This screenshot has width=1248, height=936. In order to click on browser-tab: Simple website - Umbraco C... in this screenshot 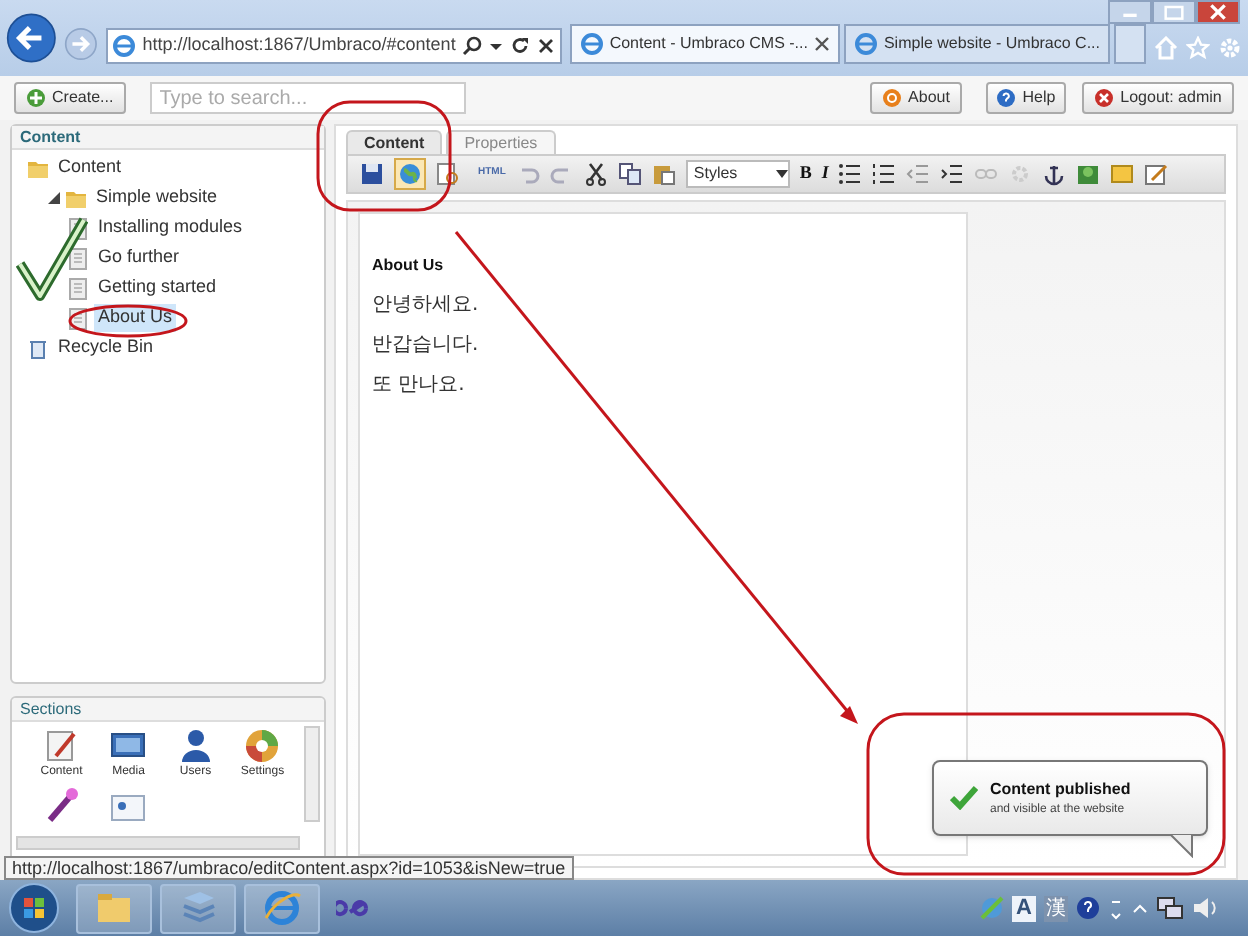, I will do `click(976, 44)`.